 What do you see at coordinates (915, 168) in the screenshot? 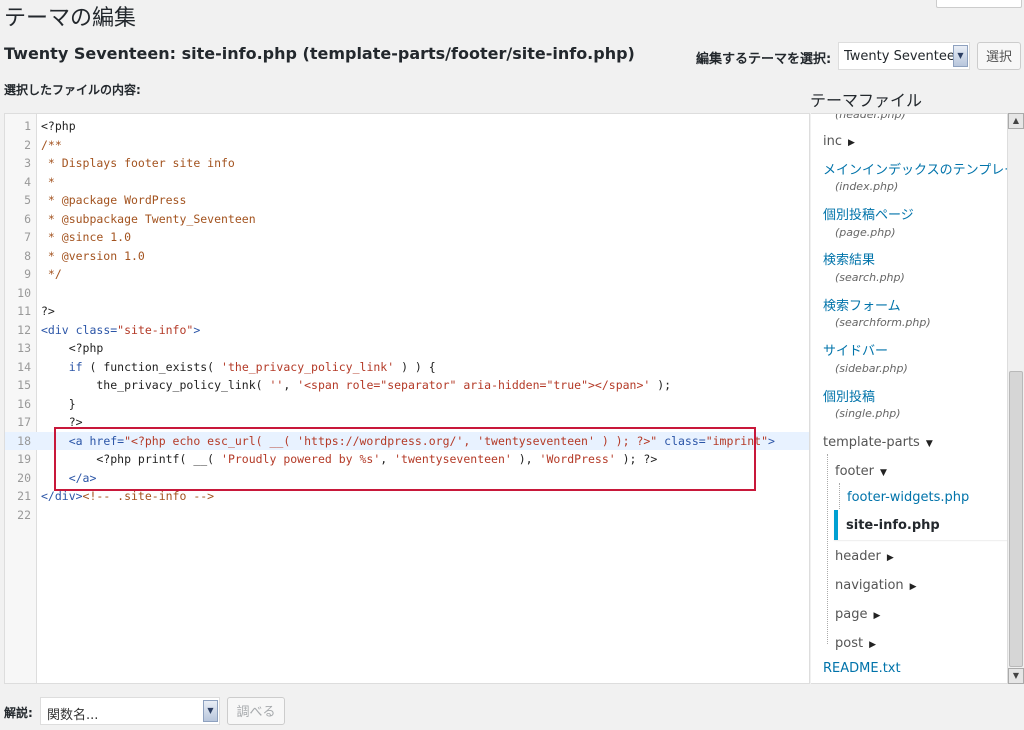
I see `file-link-index: メインインデックスのテンプレート` at bounding box center [915, 168].